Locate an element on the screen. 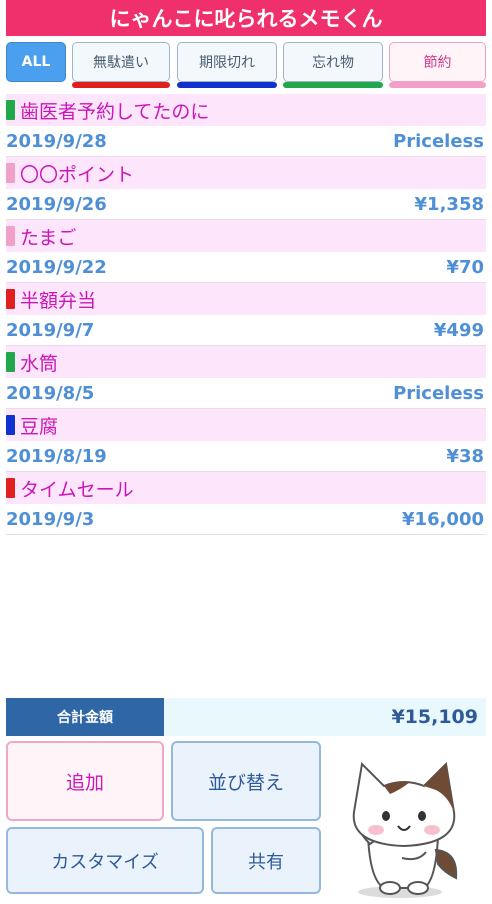  cat-mascot-icon is located at coordinates (405, 820).